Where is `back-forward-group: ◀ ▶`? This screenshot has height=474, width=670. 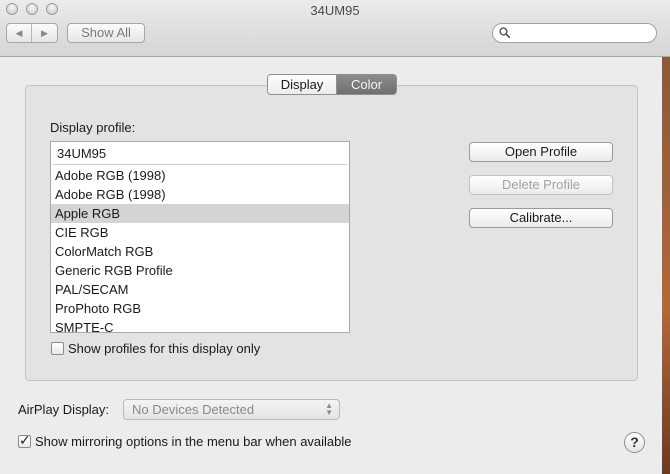
back-forward-group: ◀ ▶ is located at coordinates (32, 33).